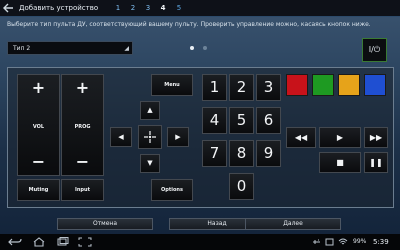 The image size is (400, 250). Describe the element at coordinates (268, 87) in the screenshot. I see `digit-3-button: 3` at that location.